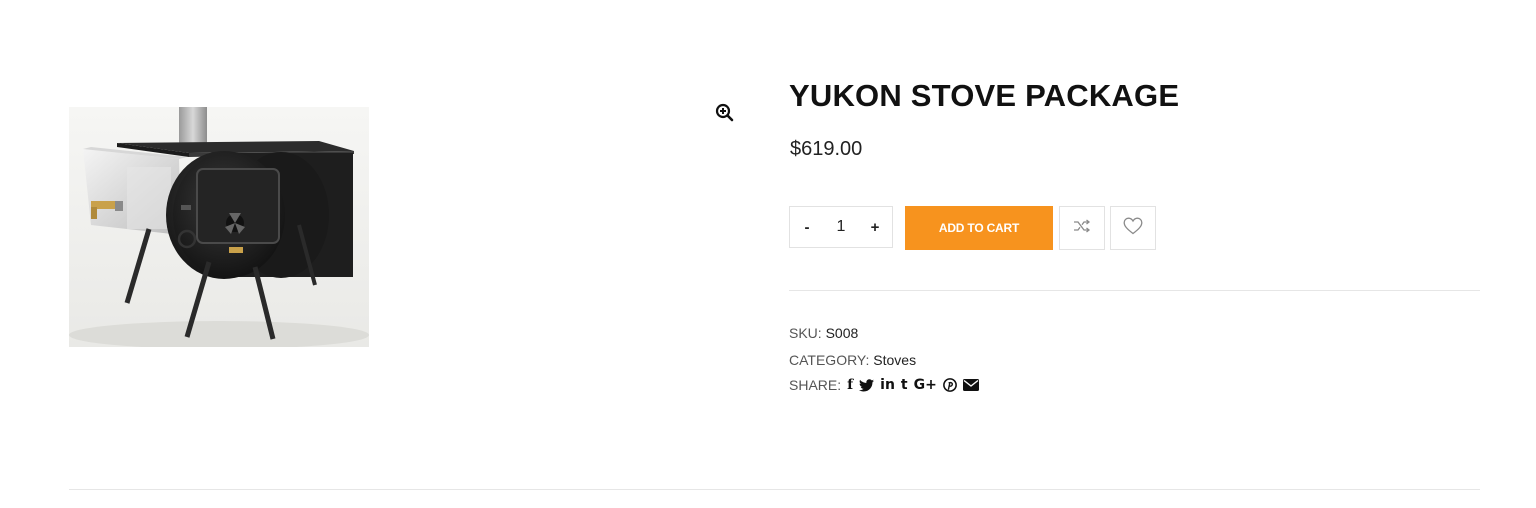 This screenshot has height=508, width=1536. What do you see at coordinates (850, 385) in the screenshot?
I see `facebook-icon: f` at bounding box center [850, 385].